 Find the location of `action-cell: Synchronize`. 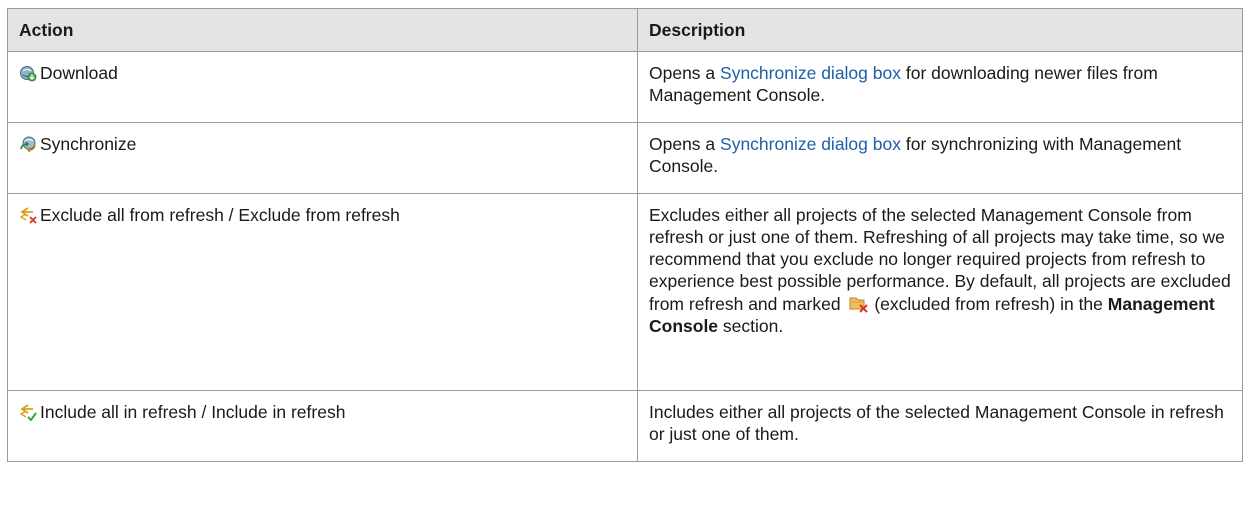

action-cell: Synchronize is located at coordinates (322, 158).